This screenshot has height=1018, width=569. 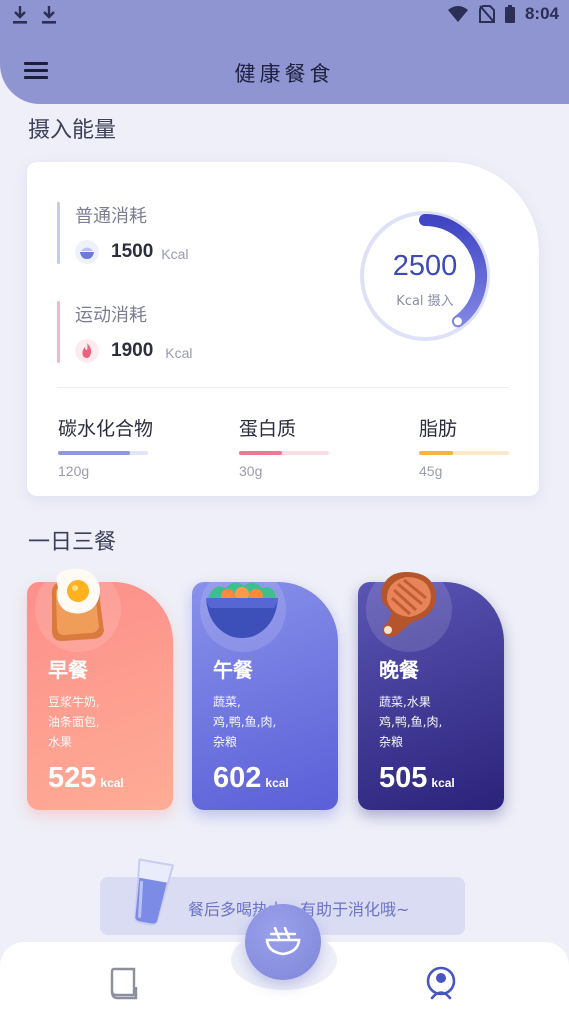 I want to click on meal-name: 午餐, so click(x=233, y=670).